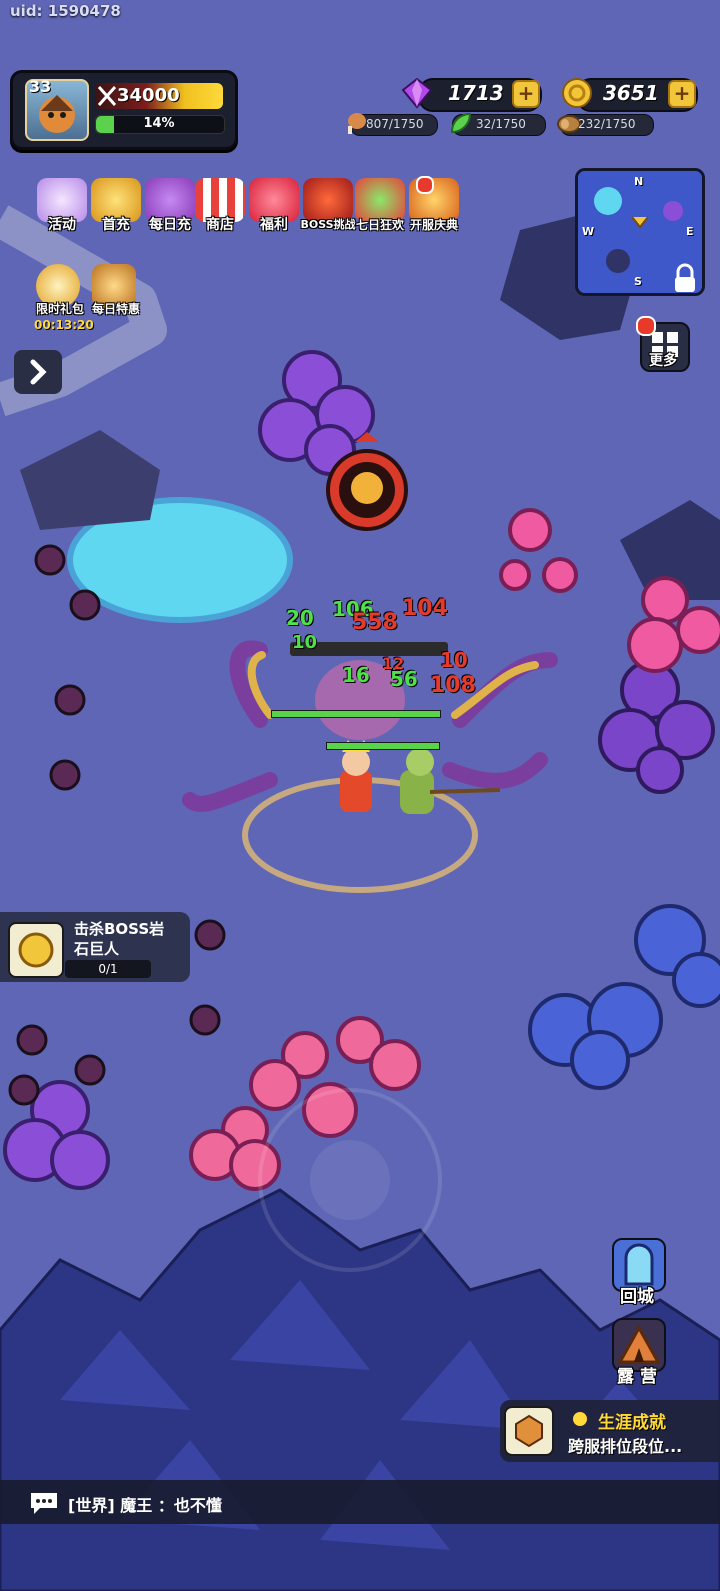 The height and width of the screenshot is (1591, 720). Describe the element at coordinates (639, 181) in the screenshot. I see `compass-north: N` at that location.